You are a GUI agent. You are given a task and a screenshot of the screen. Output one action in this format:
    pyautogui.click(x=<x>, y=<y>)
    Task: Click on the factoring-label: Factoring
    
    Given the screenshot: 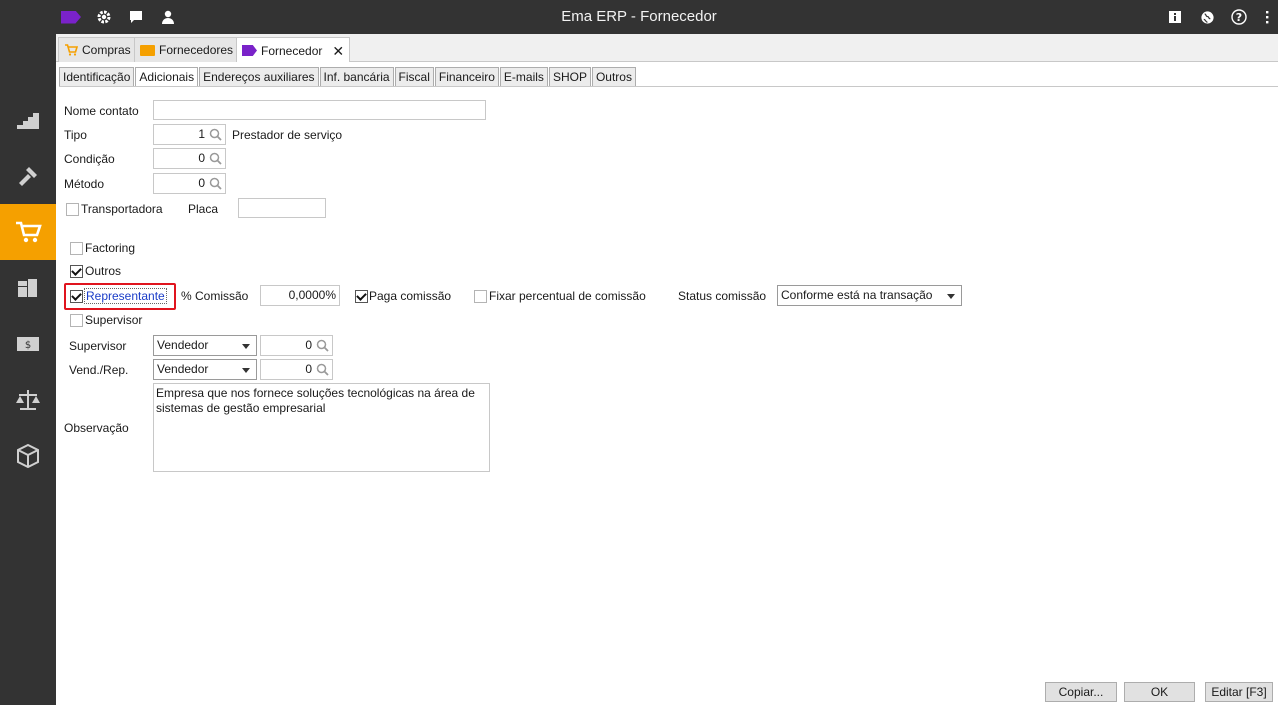 What is the action you would take?
    pyautogui.click(x=110, y=248)
    